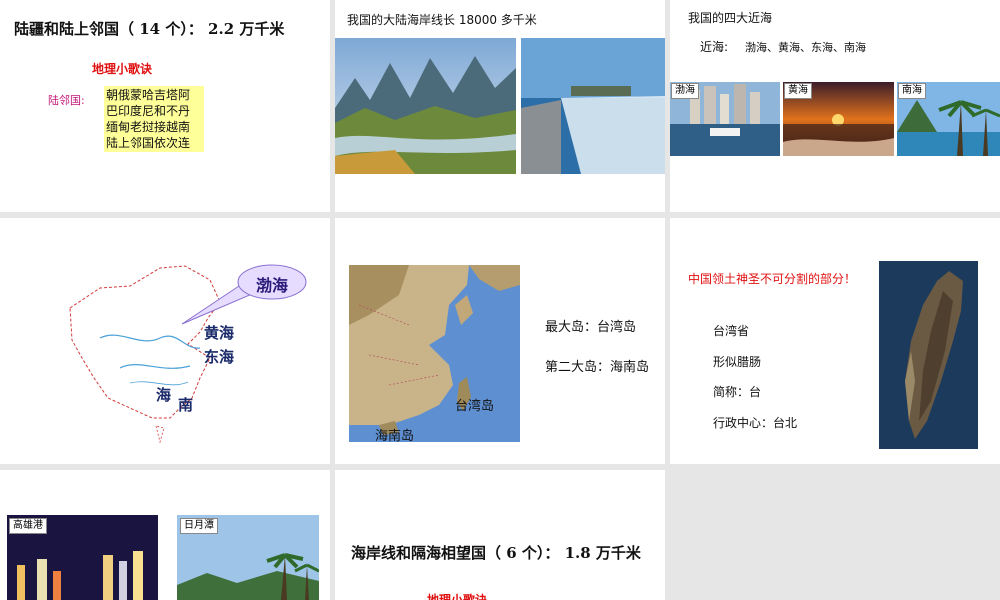 The image size is (1000, 600). What do you see at coordinates (755, 422) in the screenshot?
I see `fact-item: 行政中心：台北` at bounding box center [755, 422].